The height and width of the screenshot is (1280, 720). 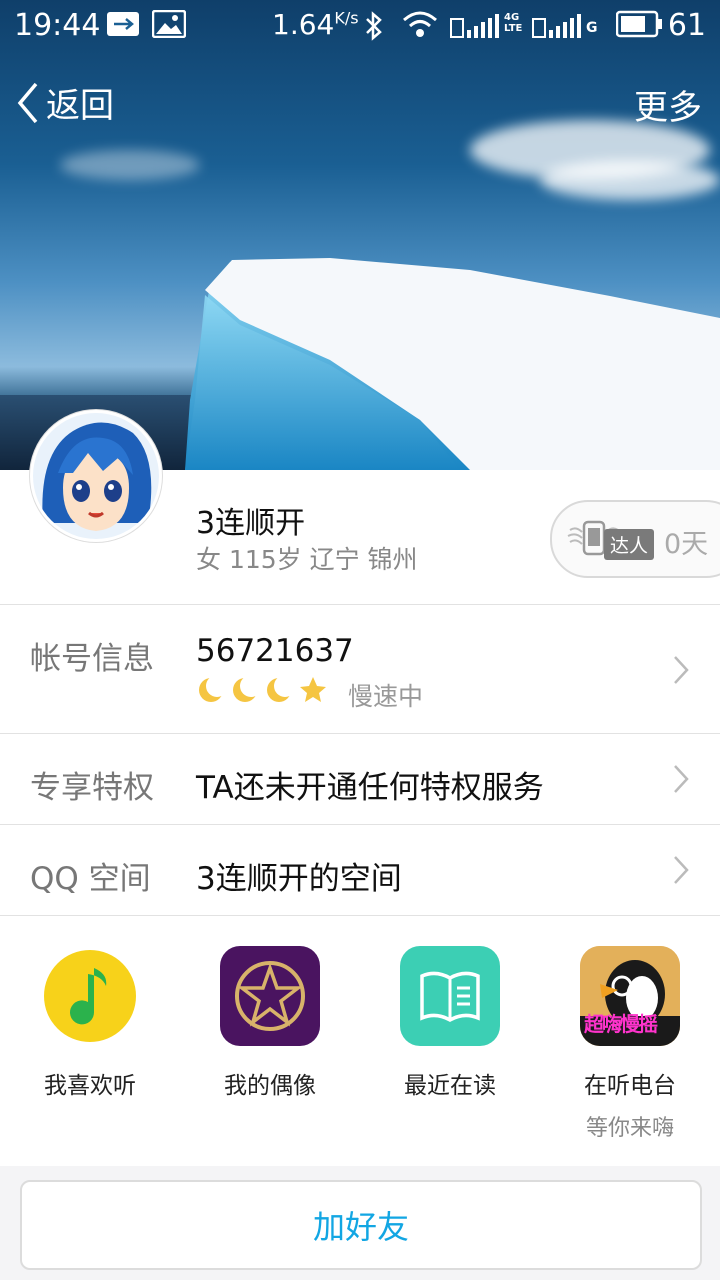 I want to click on badge-tag: 达人, so click(x=629, y=544).